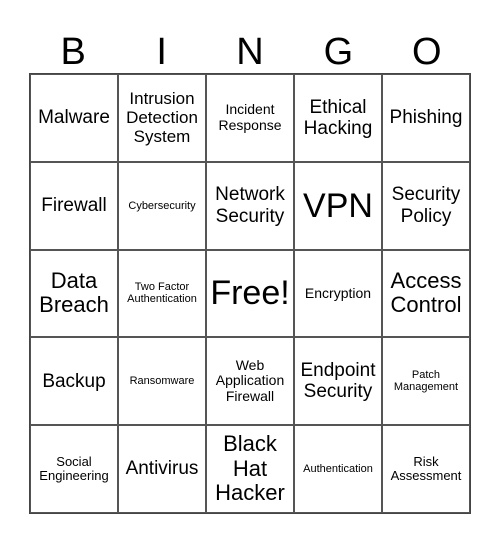 This screenshot has width=500, height=544. What do you see at coordinates (250, 381) in the screenshot?
I see `bingo-cell: Web Application Firewall` at bounding box center [250, 381].